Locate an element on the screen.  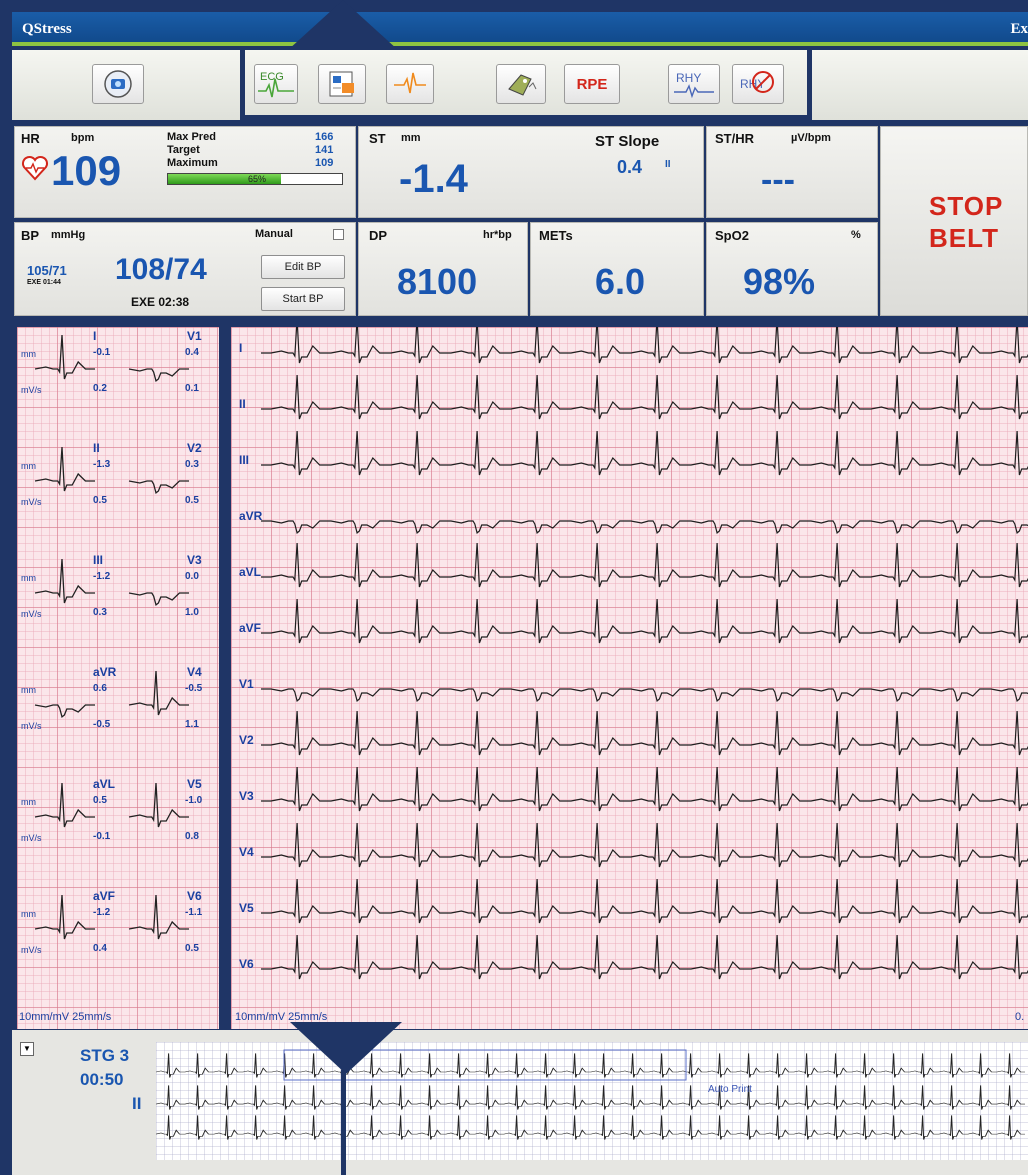
st-slope-label: ST Slope is located at coordinates (627, 141).